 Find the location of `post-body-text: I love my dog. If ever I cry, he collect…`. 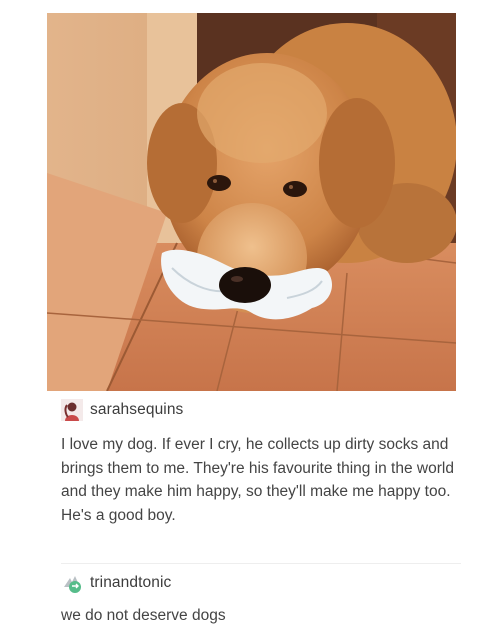

post-body-text: I love my dog. If ever I cry, he collect… is located at coordinates (257, 480).